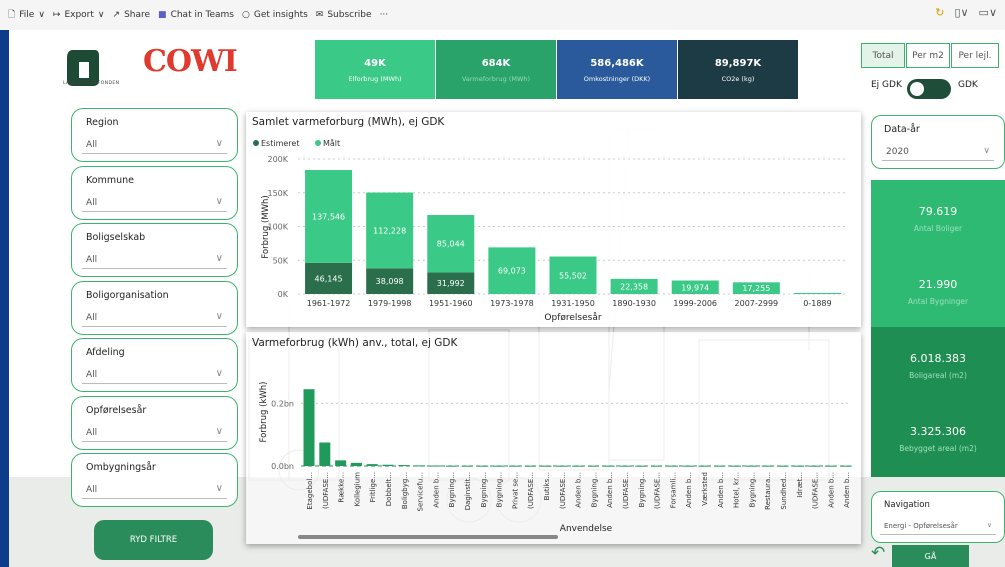  Describe the element at coordinates (329, 278) in the screenshot. I see `data-label-estimeret: 46,145` at that location.